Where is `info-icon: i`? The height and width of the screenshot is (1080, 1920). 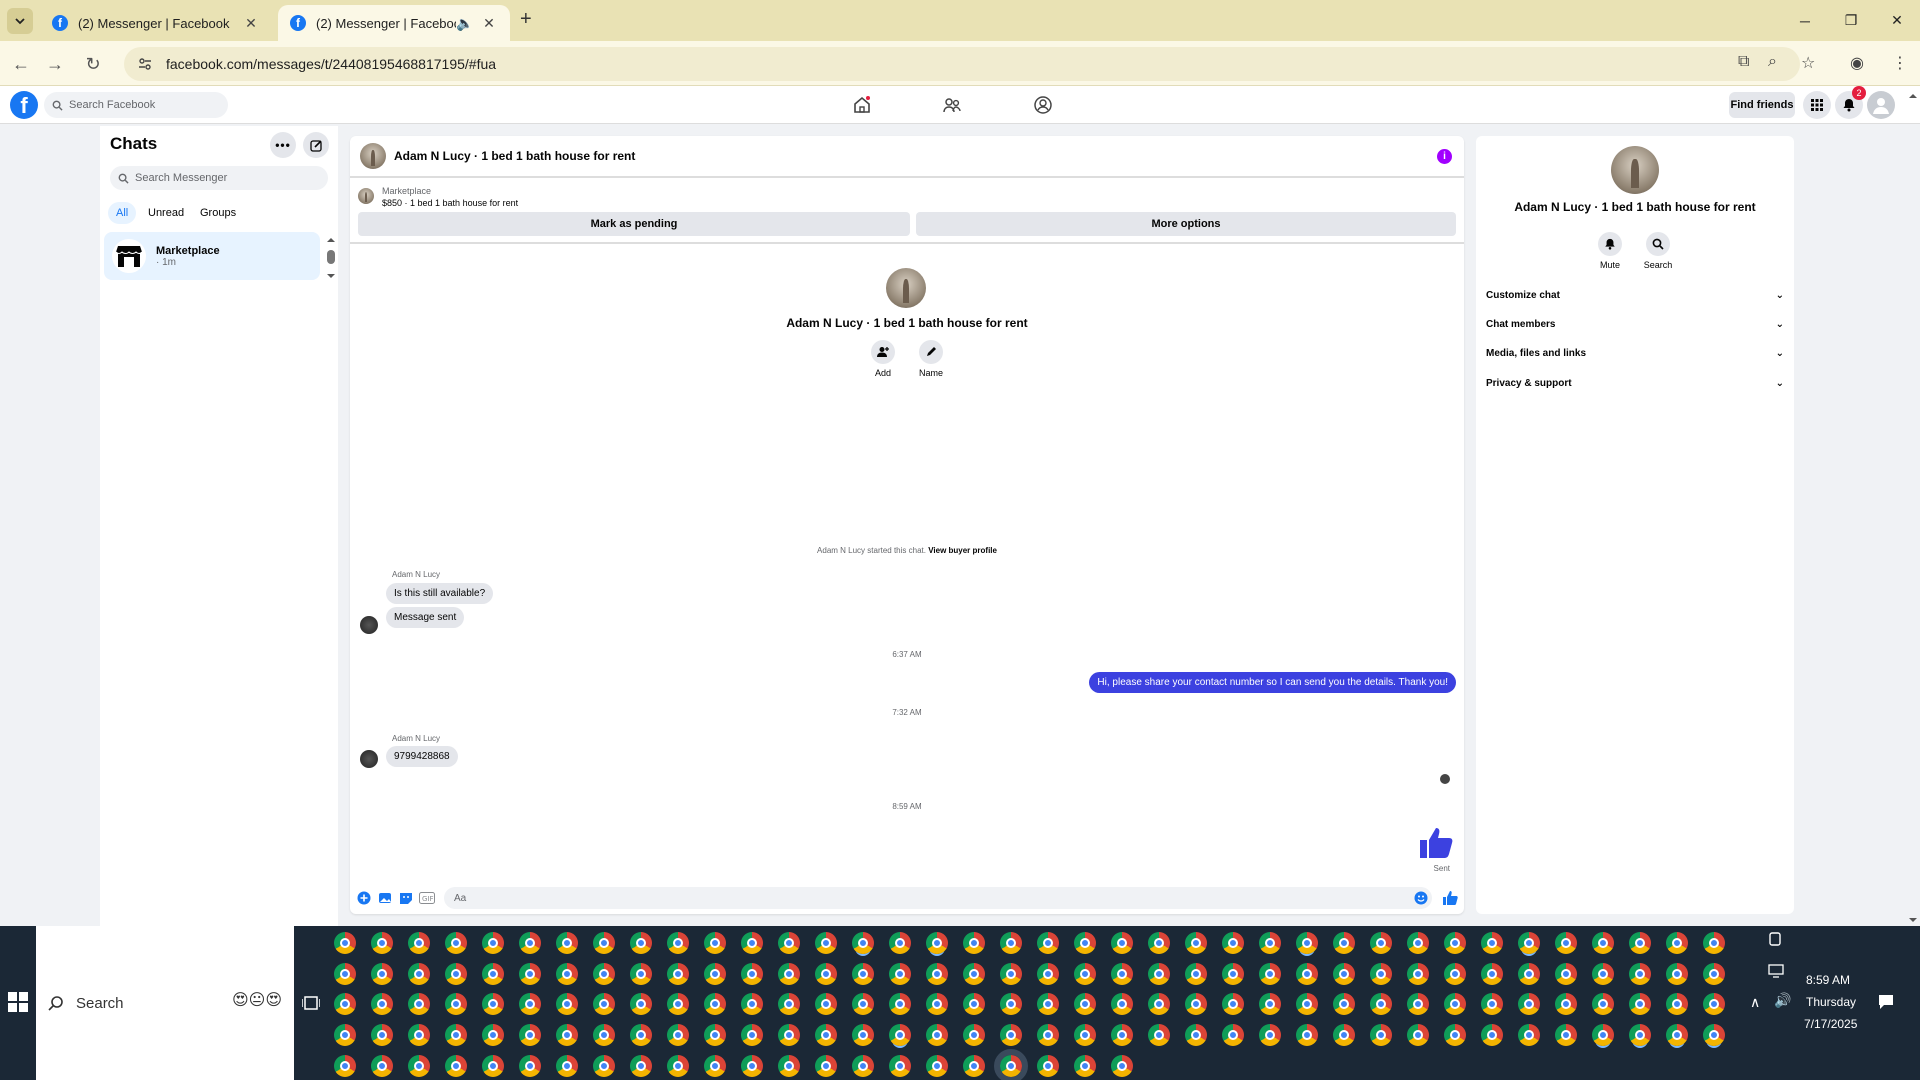
info-icon: i is located at coordinates (1444, 156).